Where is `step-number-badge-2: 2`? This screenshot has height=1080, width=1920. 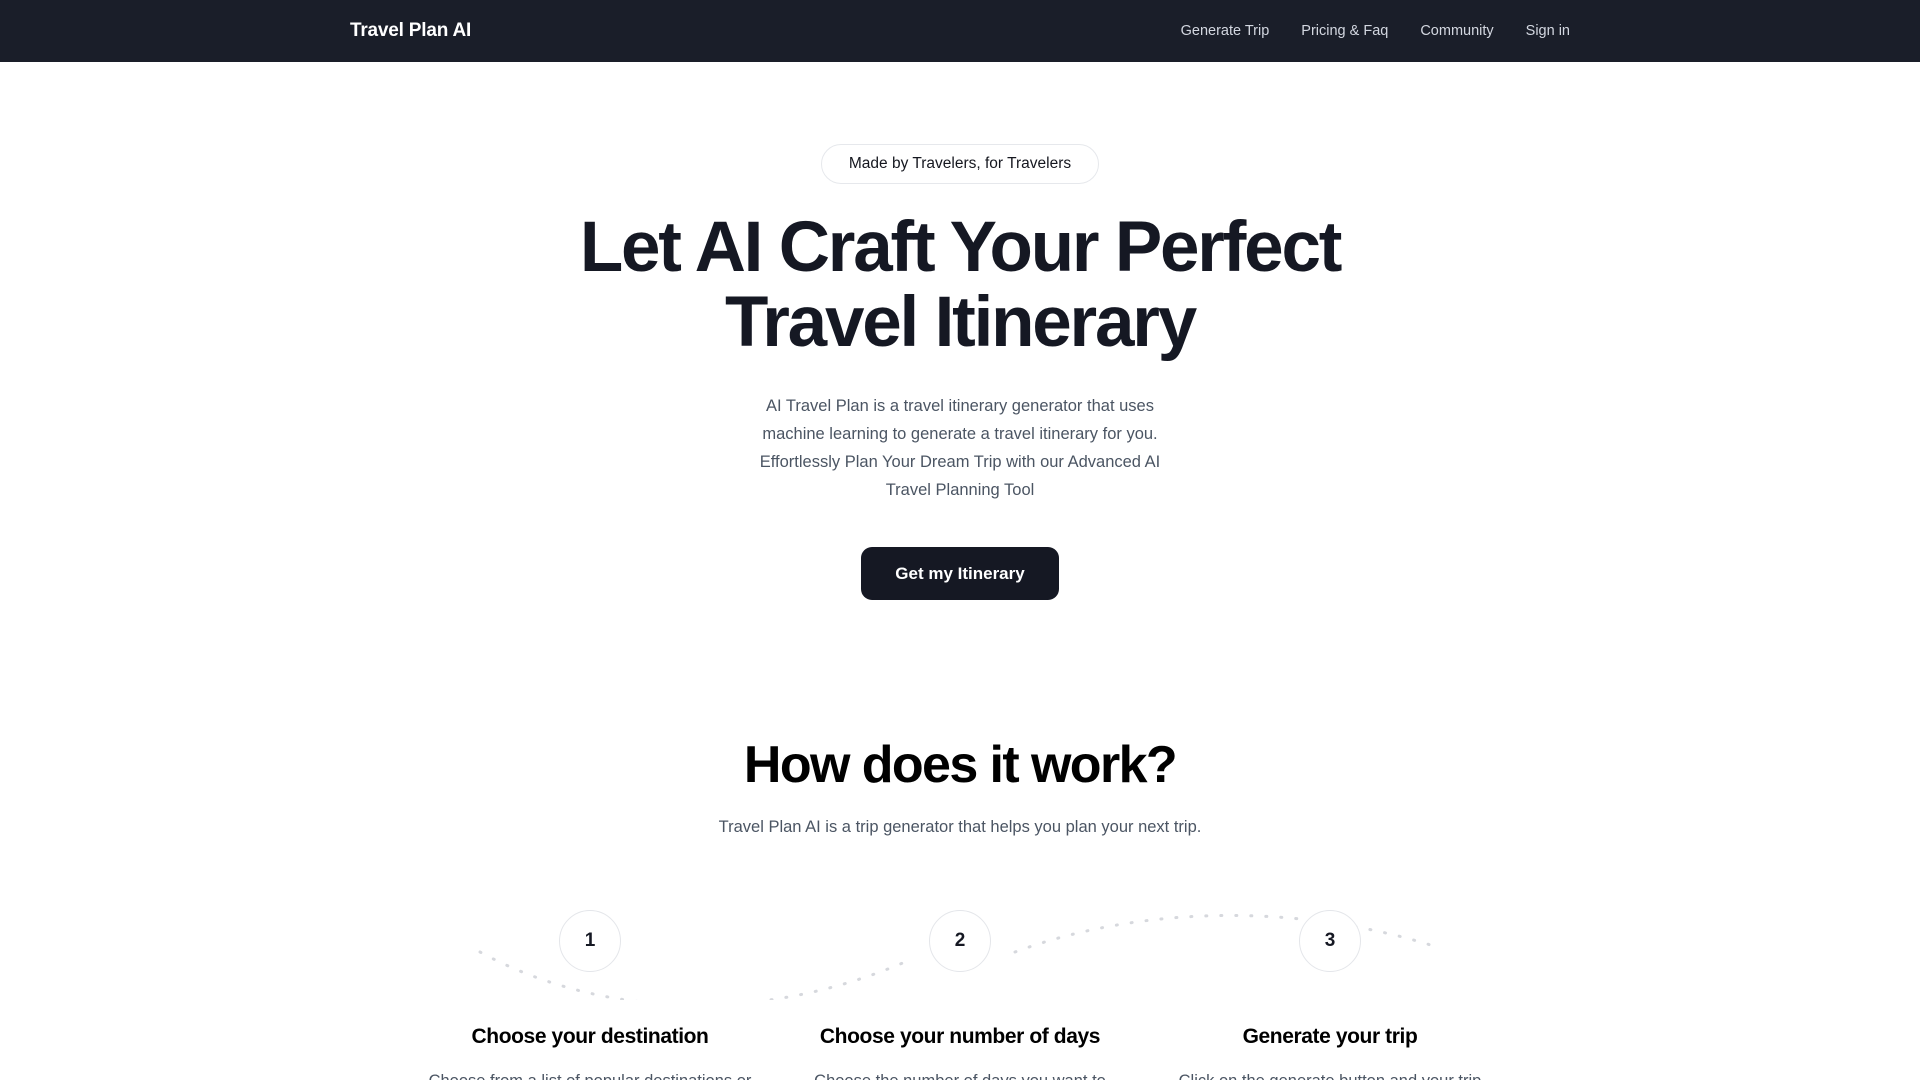
step-number-badge-2: 2 is located at coordinates (960, 940).